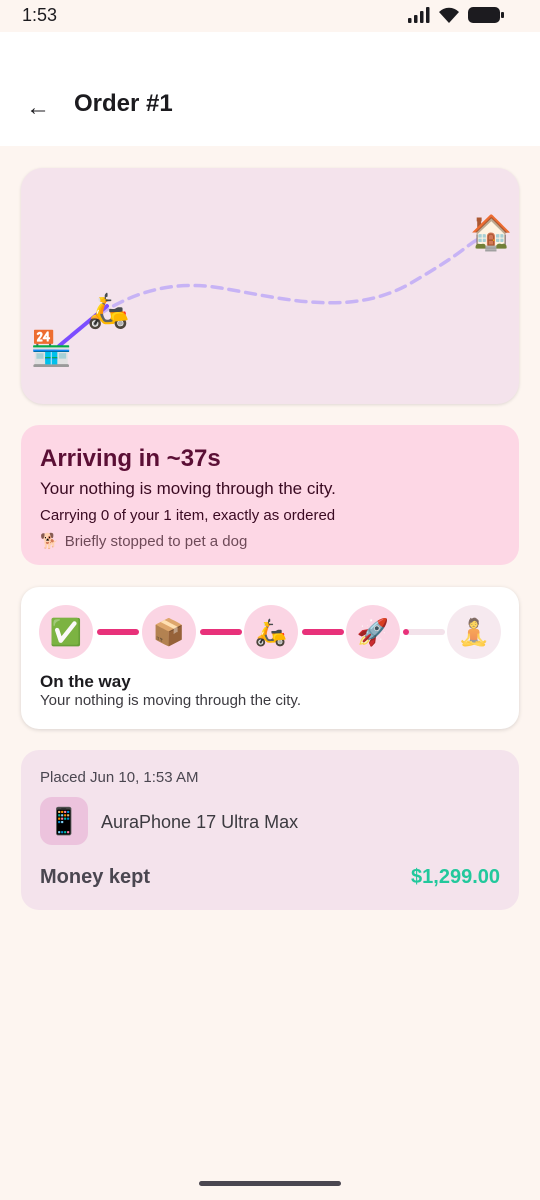 The width and height of the screenshot is (540, 1200). I want to click on home-icon: 🏠, so click(491, 233).